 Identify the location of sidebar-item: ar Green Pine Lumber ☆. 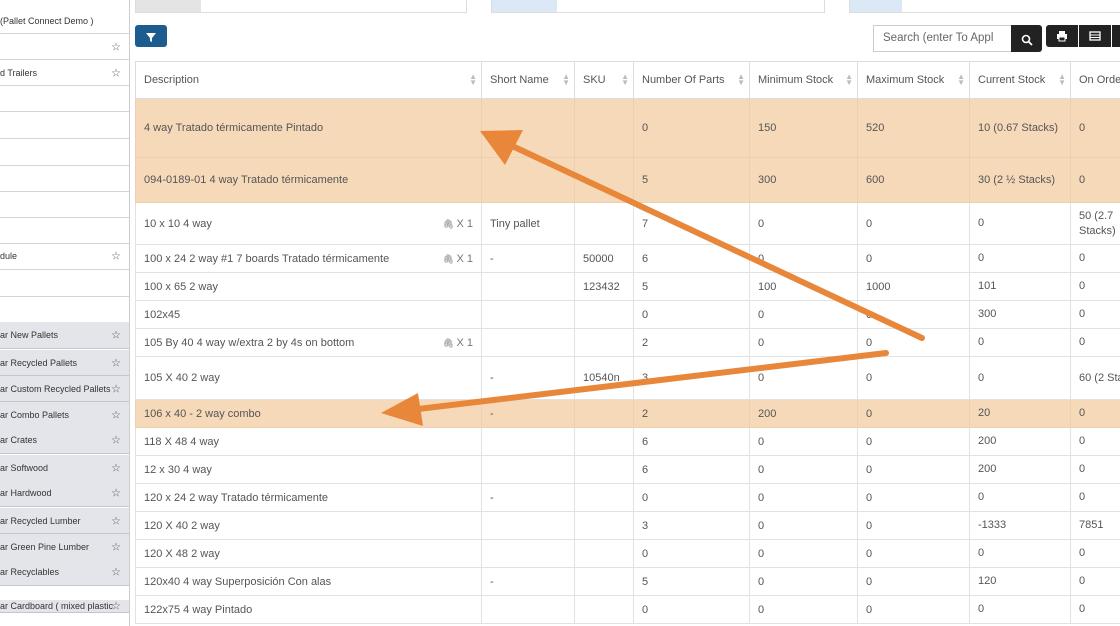
(64, 547).